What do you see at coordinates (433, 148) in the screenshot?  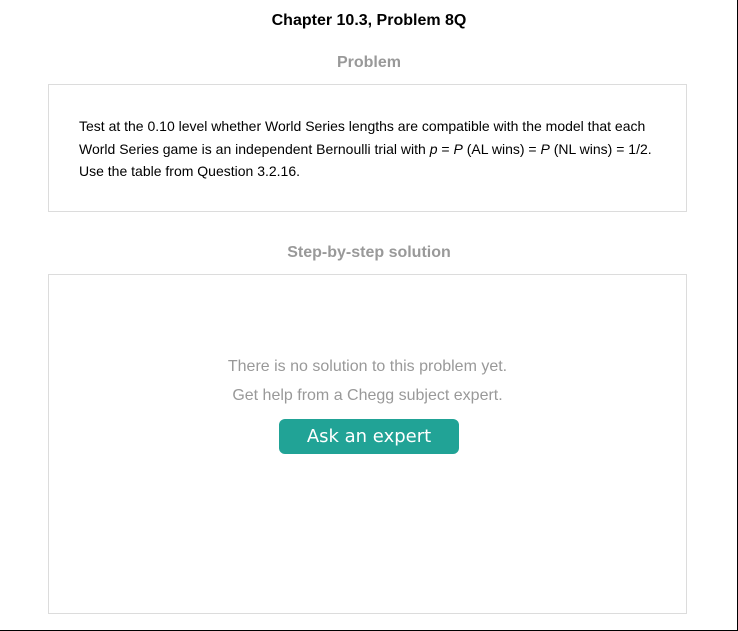 I see `problem-var-p: p` at bounding box center [433, 148].